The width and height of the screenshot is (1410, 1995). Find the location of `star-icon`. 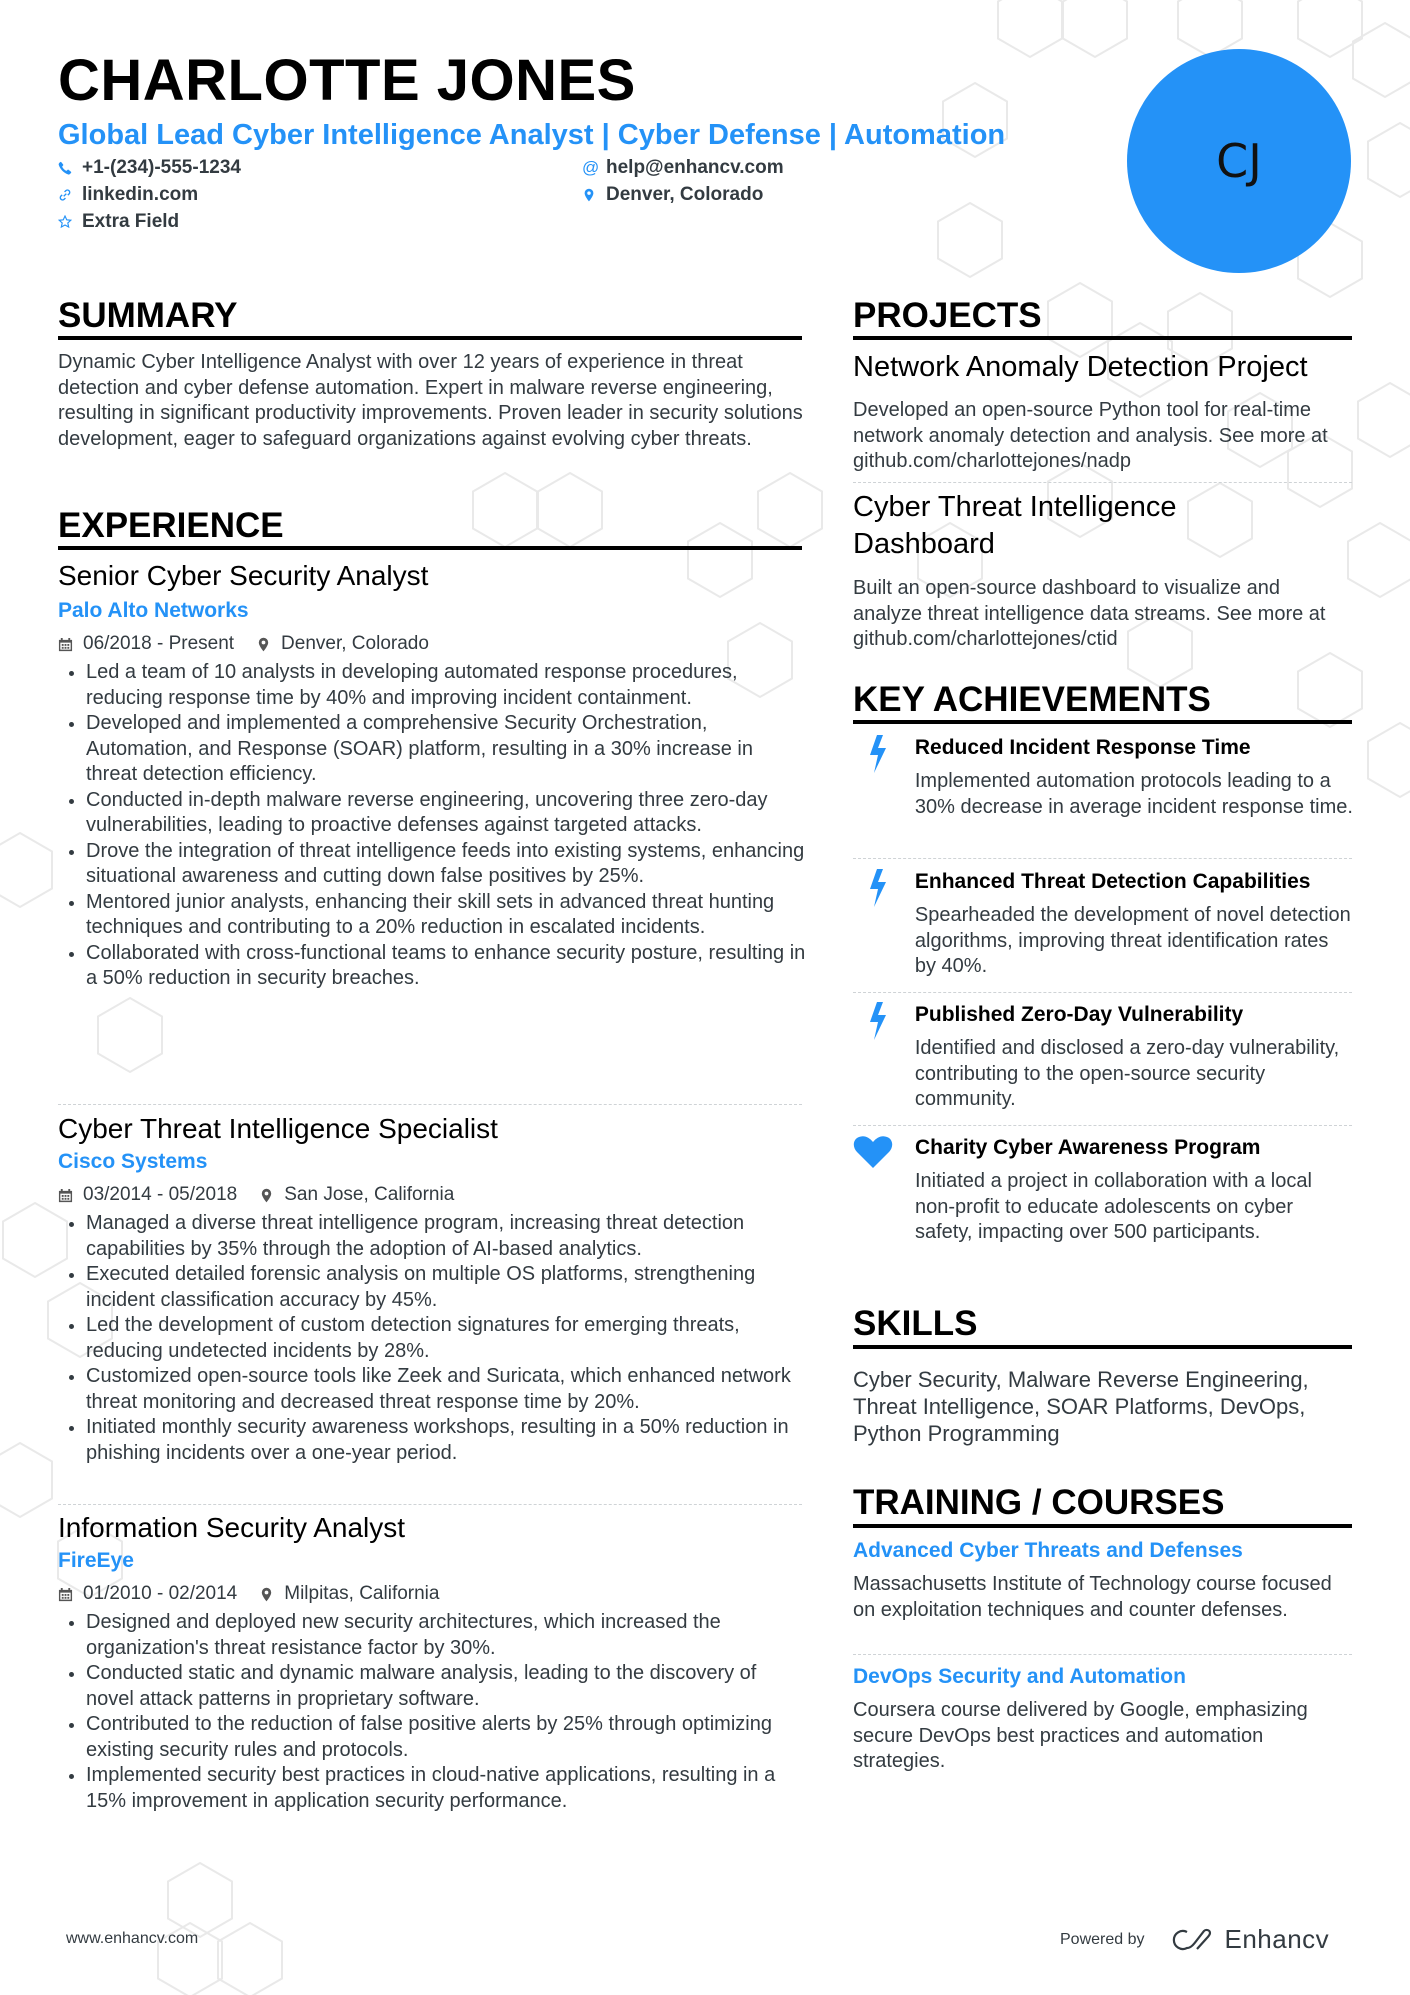

star-icon is located at coordinates (69, 222).